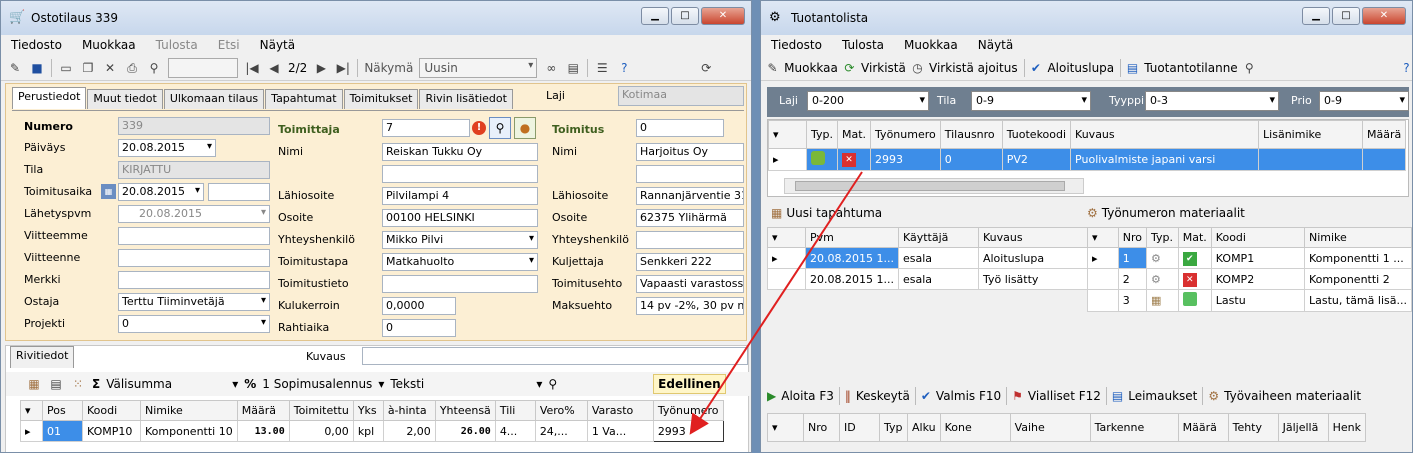 Image resolution: width=1413 pixels, height=453 pixels. I want to click on virkista-ajoitus-button: Virkistä ajoitus, so click(973, 68).